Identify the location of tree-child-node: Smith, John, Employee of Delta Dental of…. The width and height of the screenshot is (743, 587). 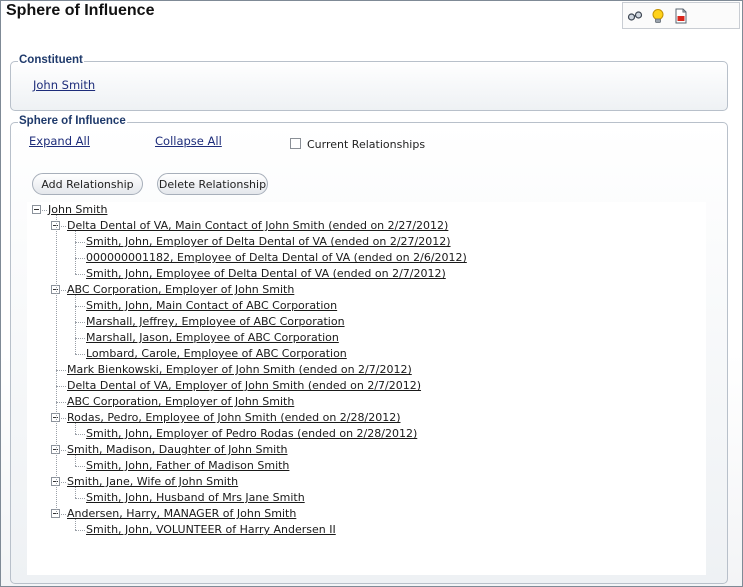
(266, 274).